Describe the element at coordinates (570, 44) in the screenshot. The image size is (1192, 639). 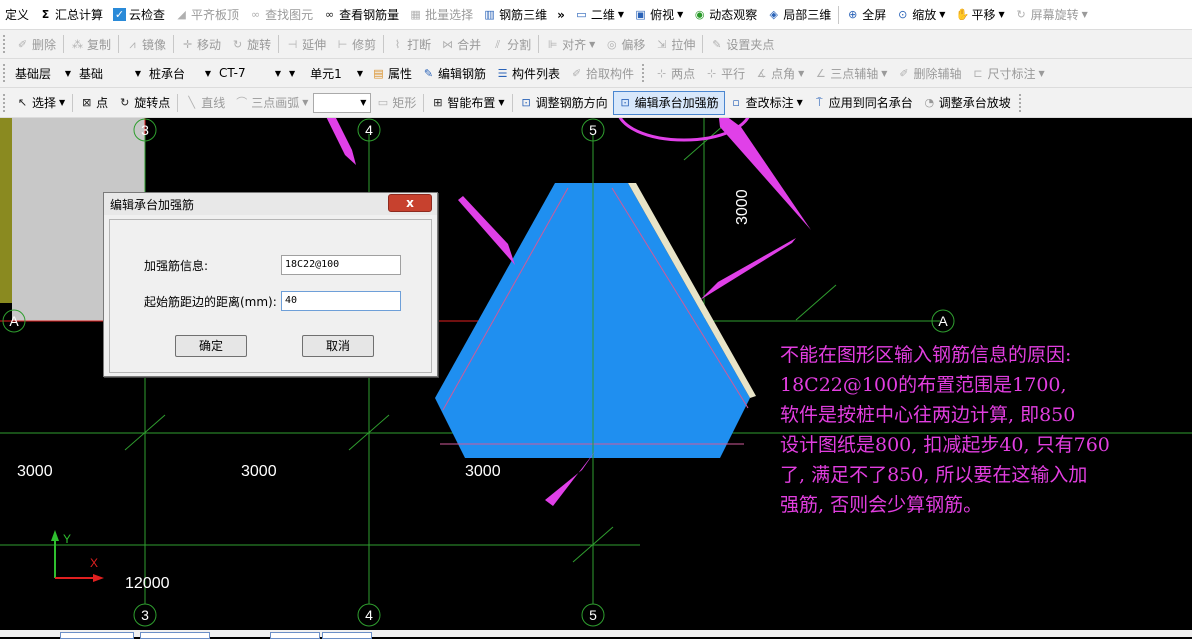
I see `align-dropdown: ⊫ 对齐 ▼` at that location.